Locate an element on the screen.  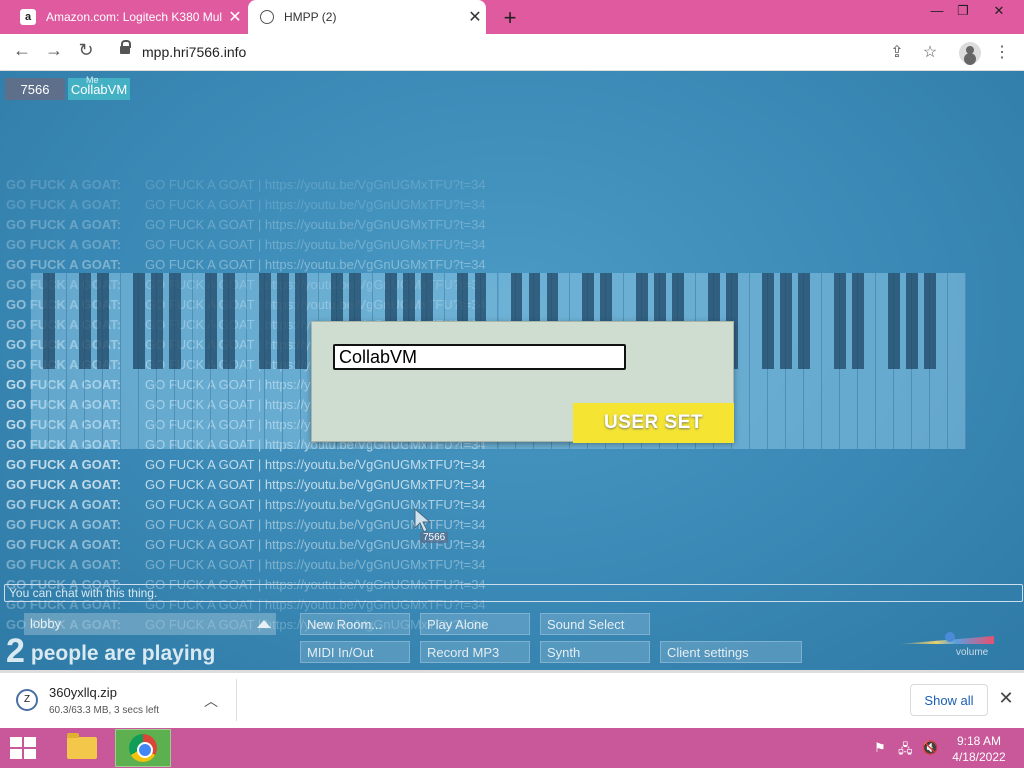
user-set-button: USER SET is located at coordinates (653, 423).